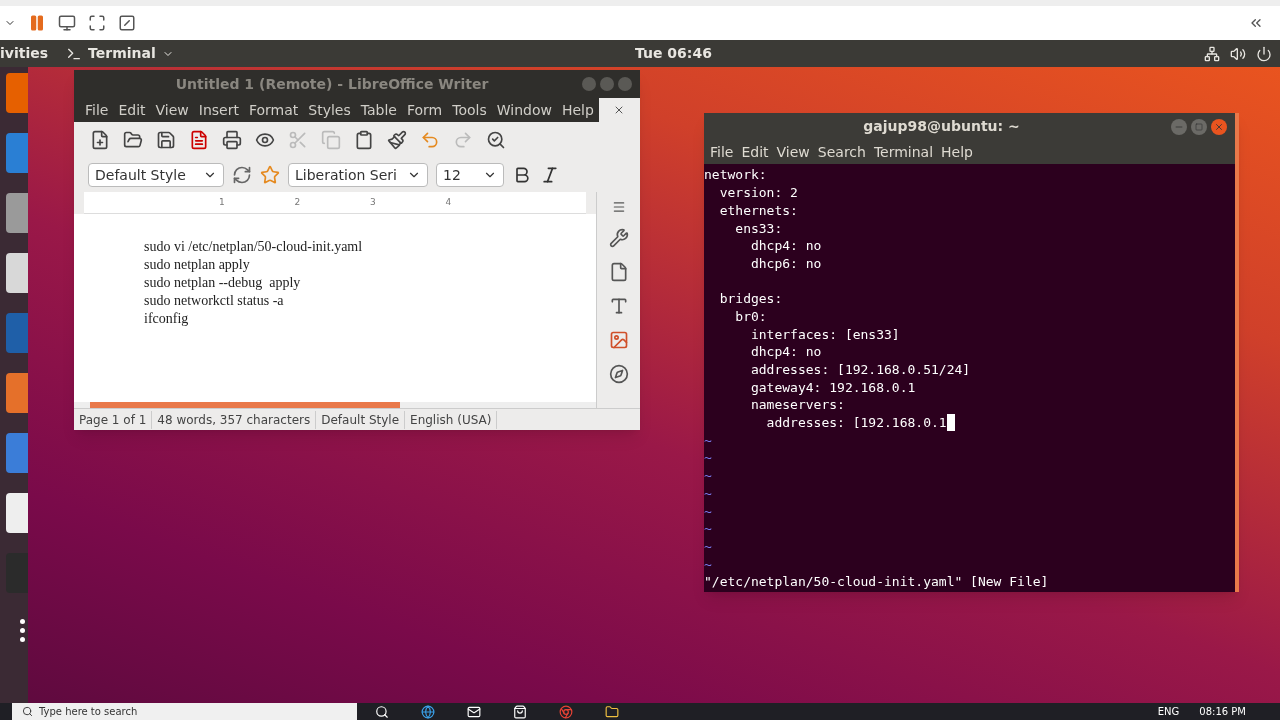 This screenshot has width=1280, height=720. I want to click on spellcheck-icon, so click(496, 140).